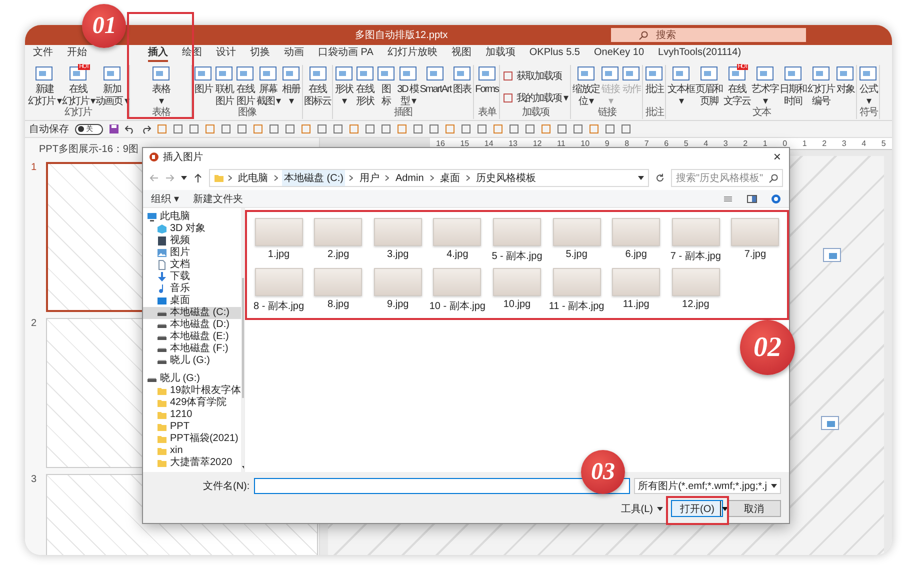 This screenshot has width=916, height=576. I want to click on group-label: 链接, so click(607, 113).